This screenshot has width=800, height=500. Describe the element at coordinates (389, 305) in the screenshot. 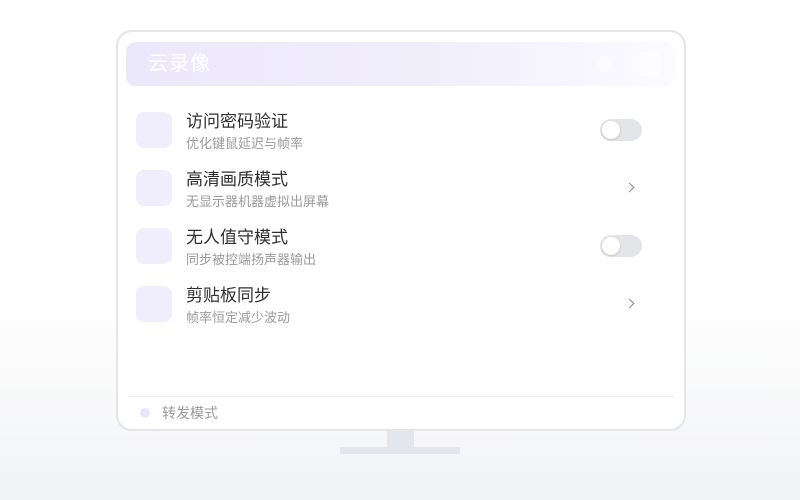

I see `setting-row-clipboard-sync: 剪贴板同步 帧率恒定减少波动` at that location.